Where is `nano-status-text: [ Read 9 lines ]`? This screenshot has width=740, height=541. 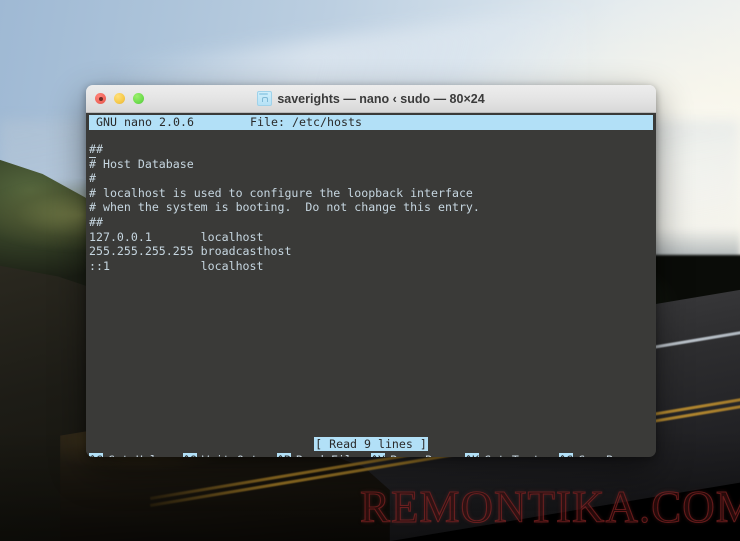
nano-status-text: [ Read 9 lines ] is located at coordinates (371, 444).